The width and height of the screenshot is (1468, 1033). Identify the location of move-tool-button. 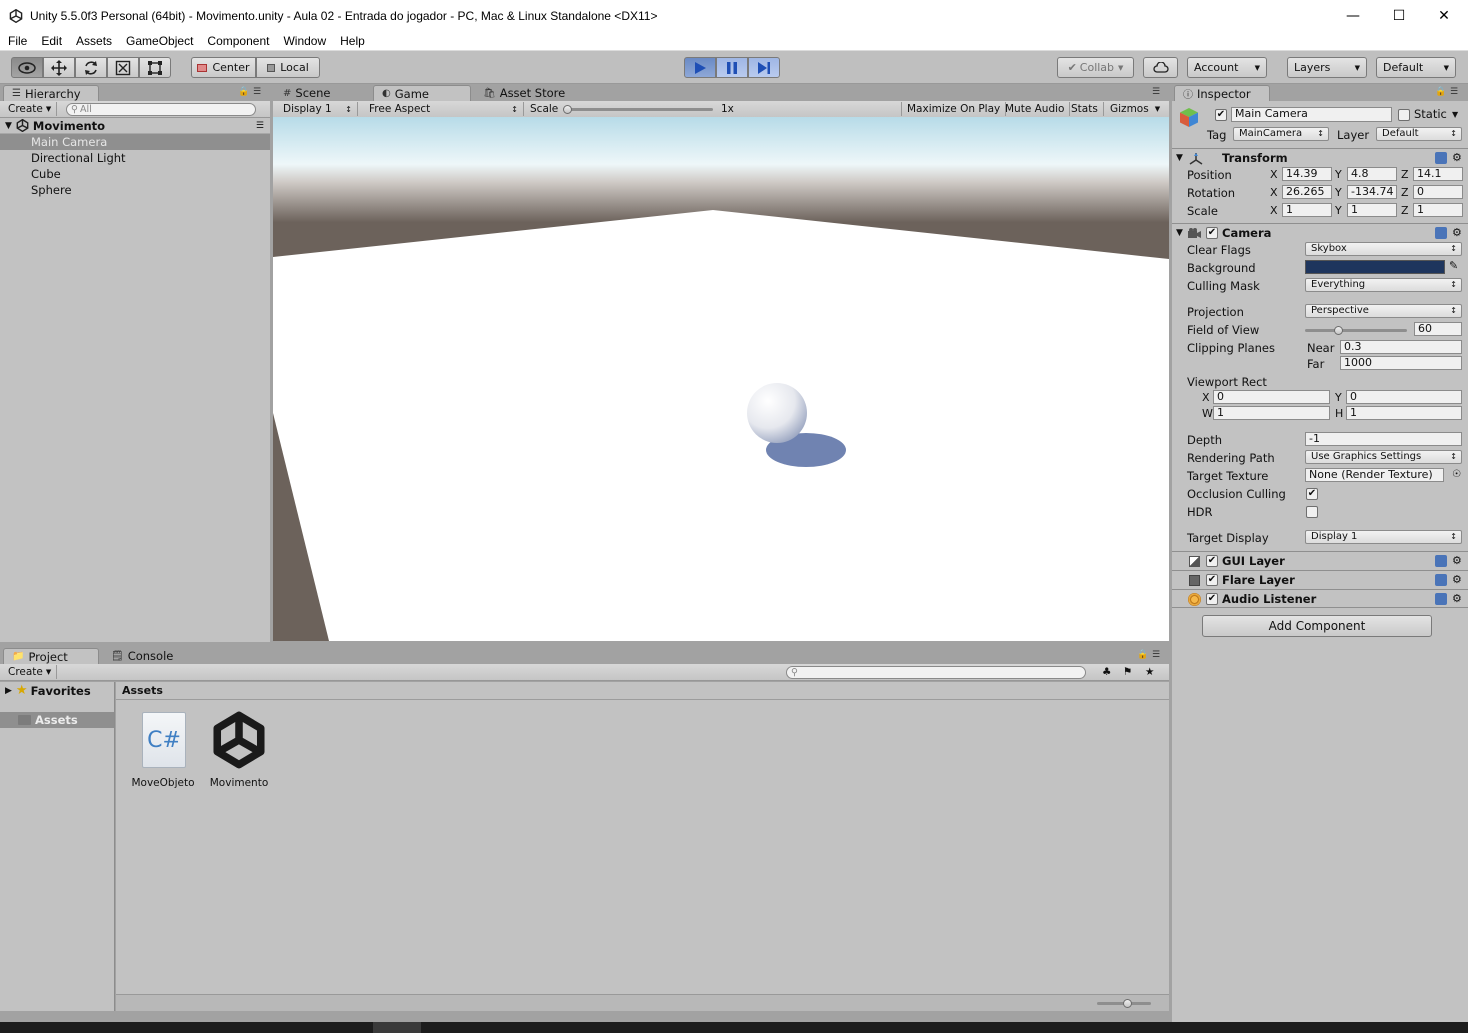
(59, 67).